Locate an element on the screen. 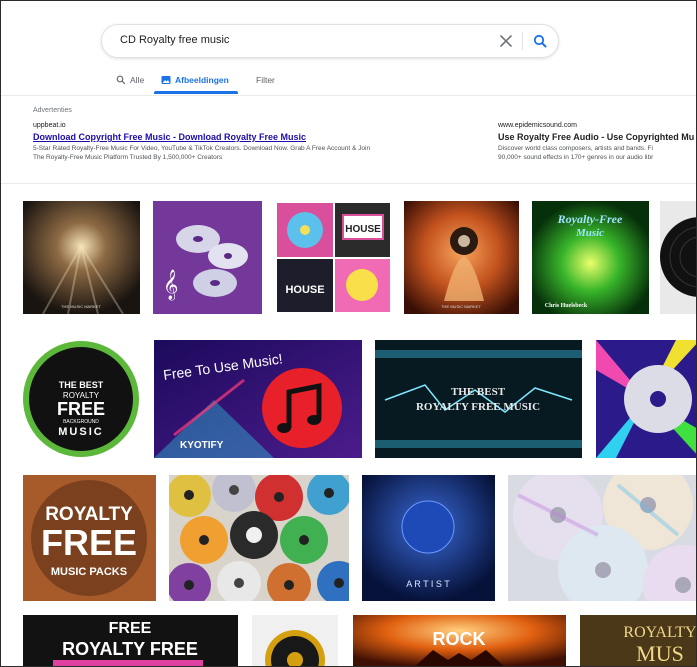 This screenshot has width=697, height=667. image-result: THE BEST ROYALTY FREE MUSIC is located at coordinates (478, 399).